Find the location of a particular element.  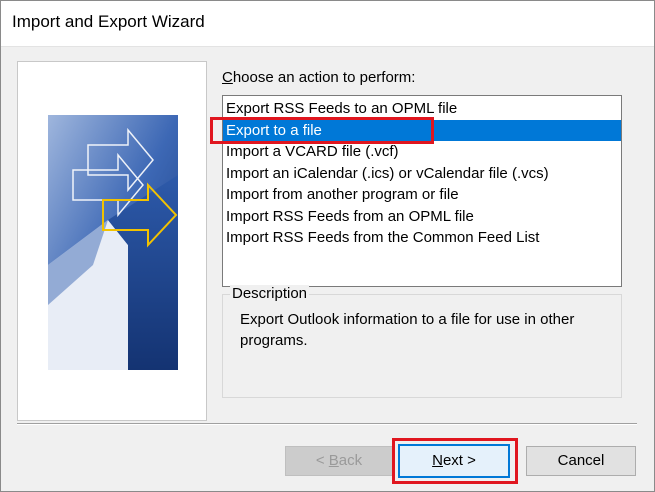

back-button: < Back is located at coordinates (339, 461).